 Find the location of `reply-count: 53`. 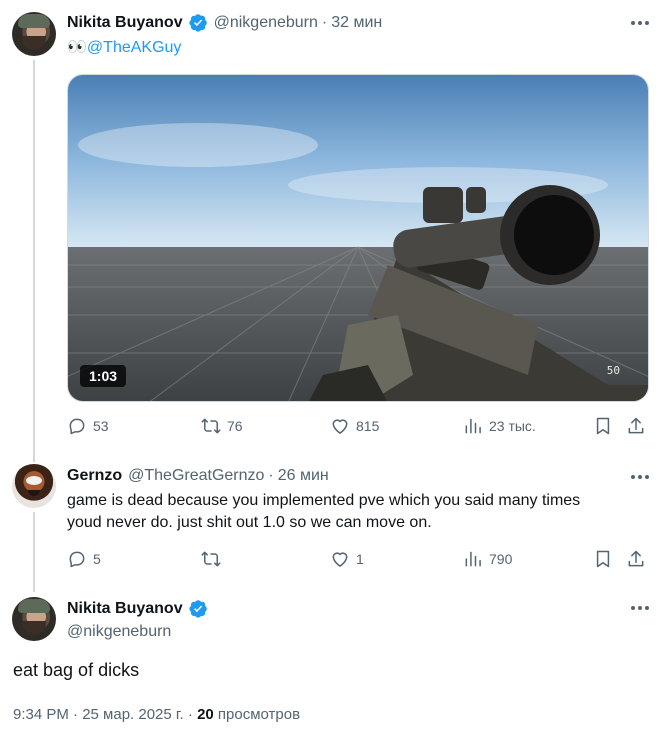

reply-count: 53 is located at coordinates (101, 426).